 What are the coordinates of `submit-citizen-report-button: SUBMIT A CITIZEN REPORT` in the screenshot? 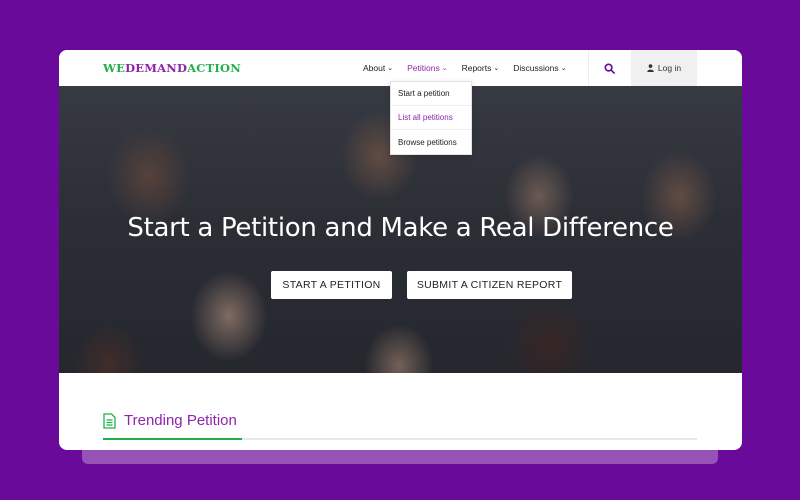 It's located at (489, 285).